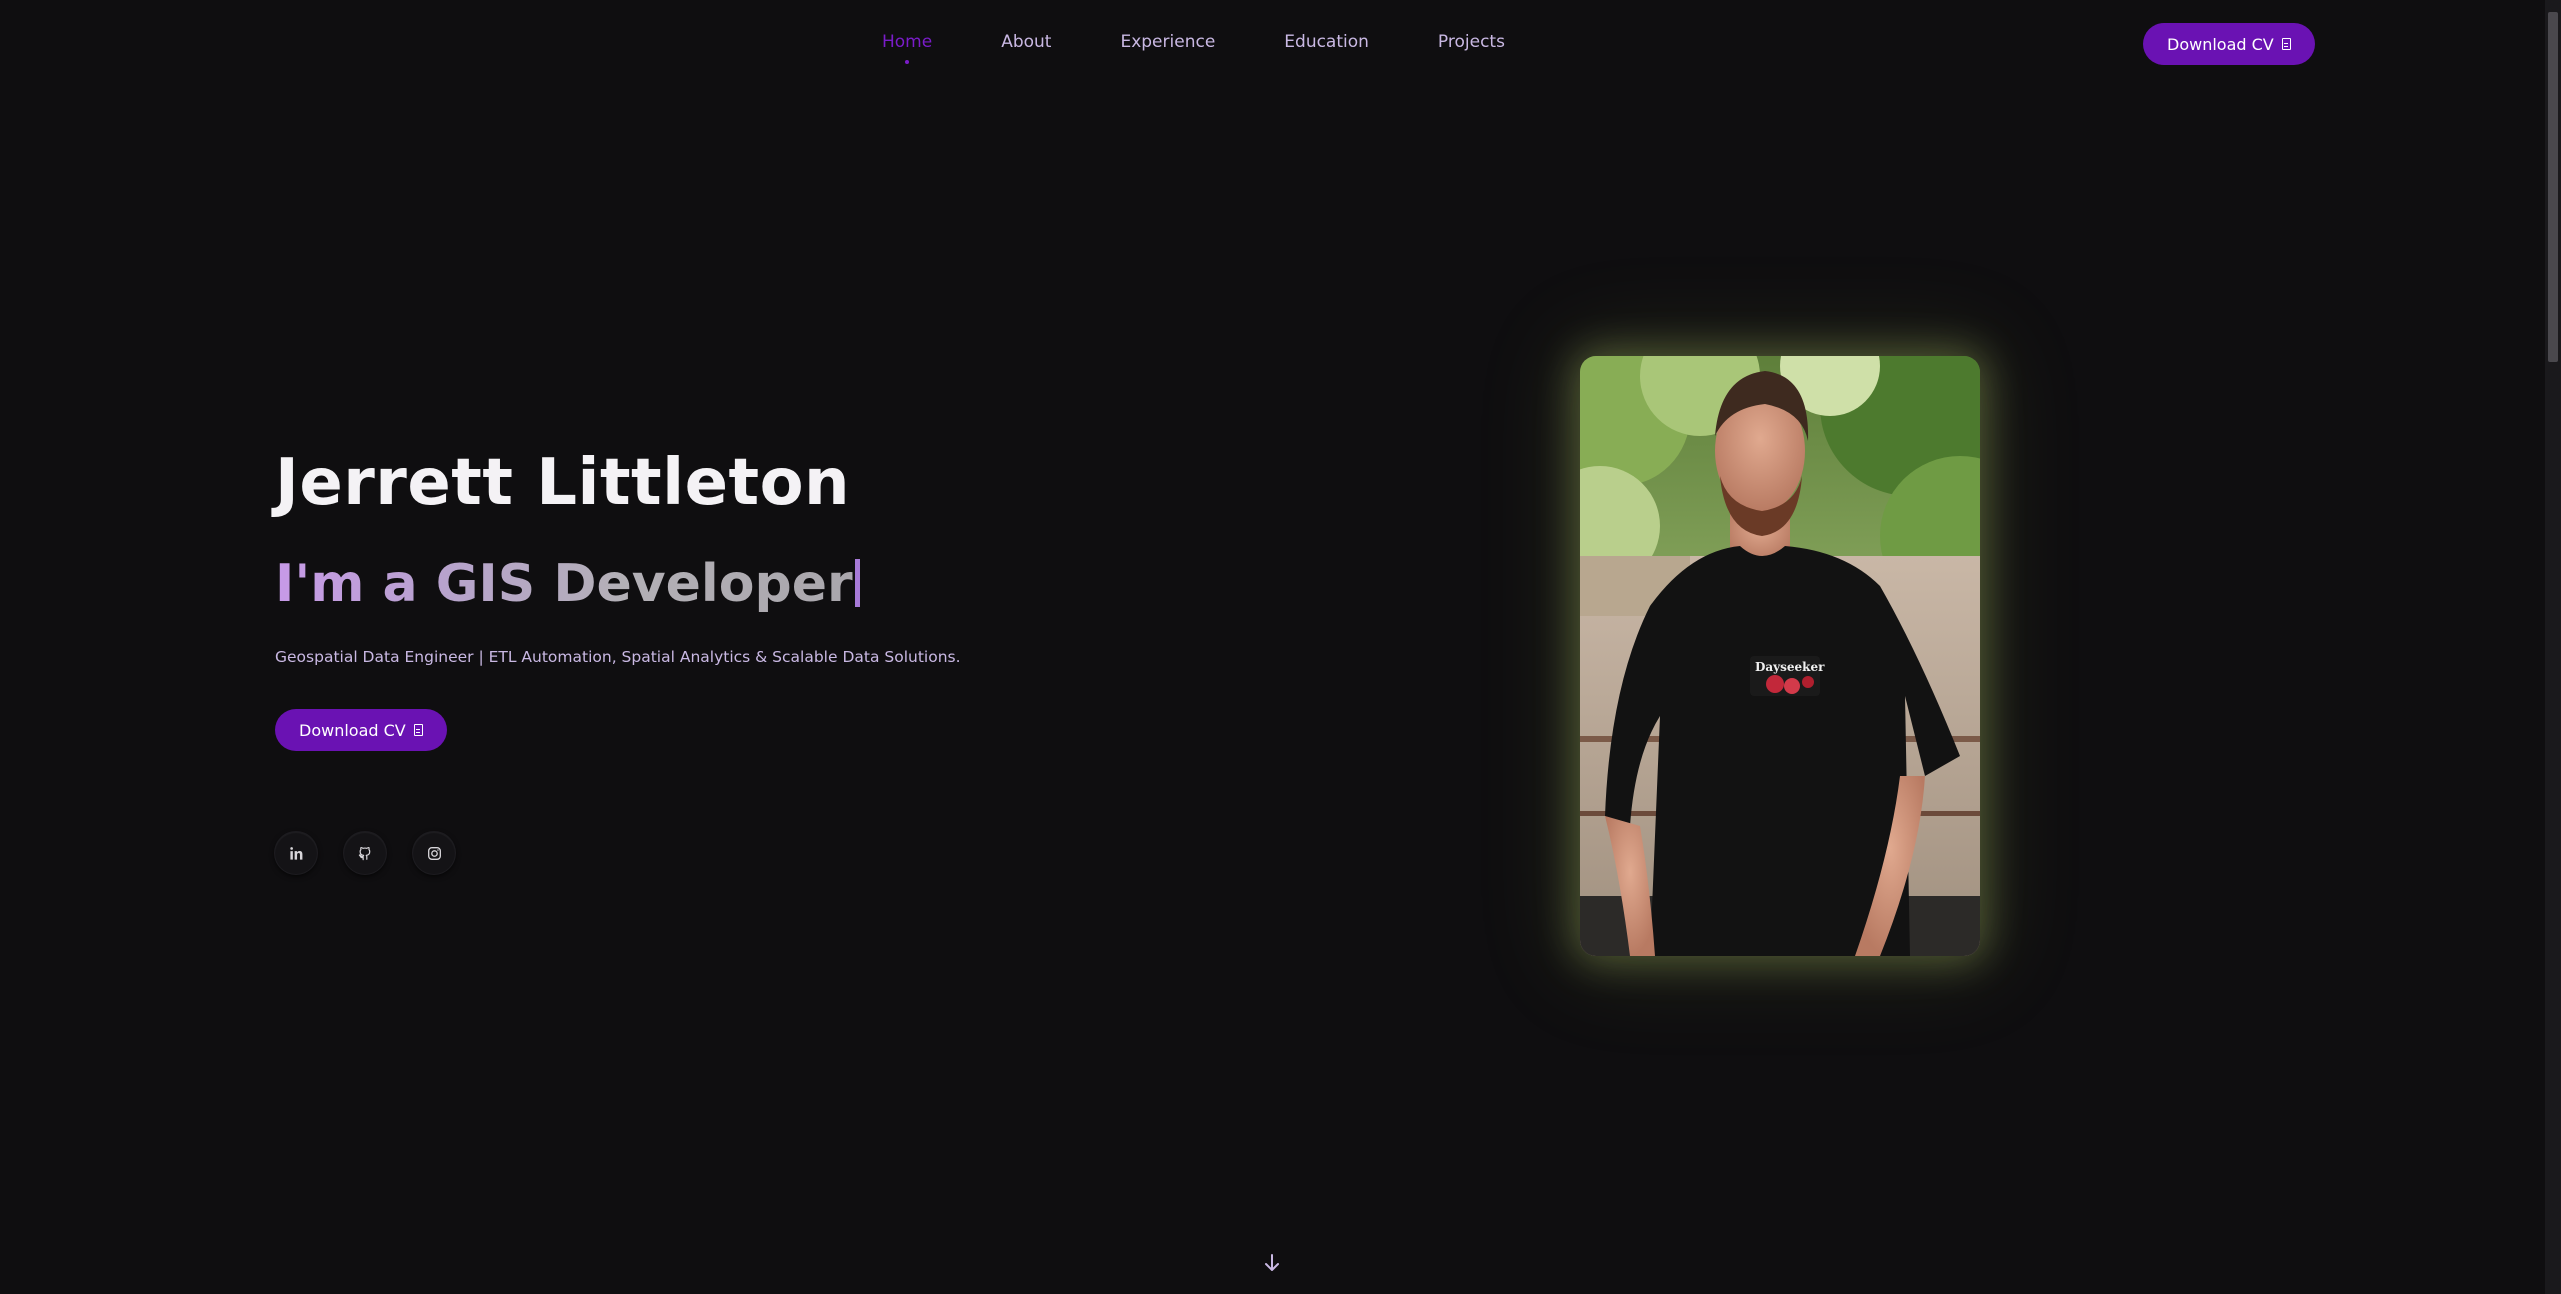  I want to click on nav-download-cv-button: Download CV, so click(2229, 44).